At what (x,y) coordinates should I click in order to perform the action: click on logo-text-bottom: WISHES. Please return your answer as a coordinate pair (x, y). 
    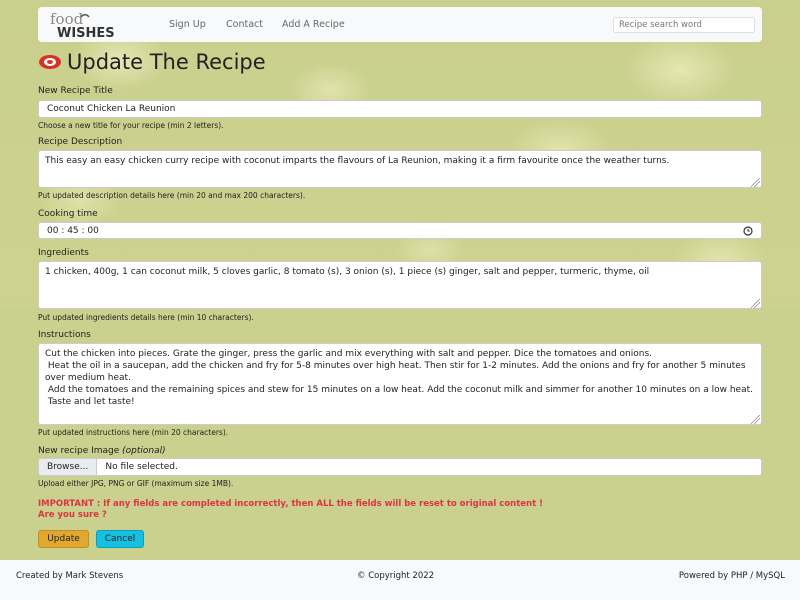
    Looking at the image, I should click on (86, 32).